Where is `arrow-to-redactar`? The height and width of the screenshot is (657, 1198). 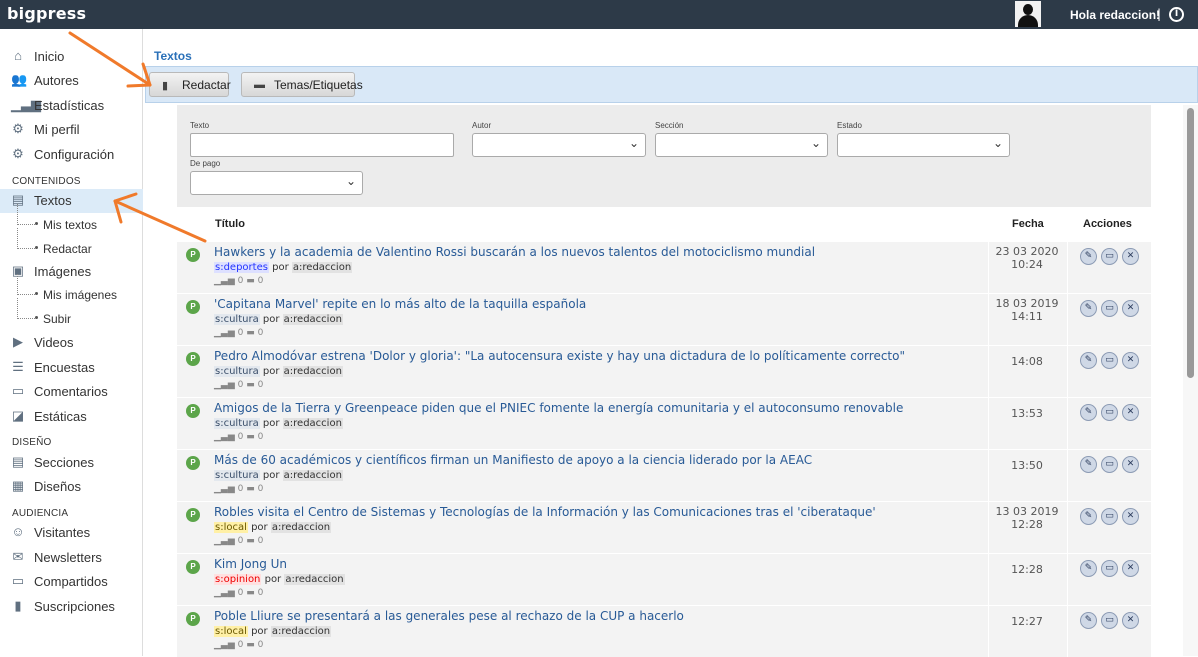
arrow-to-redactar is located at coordinates (110, 59).